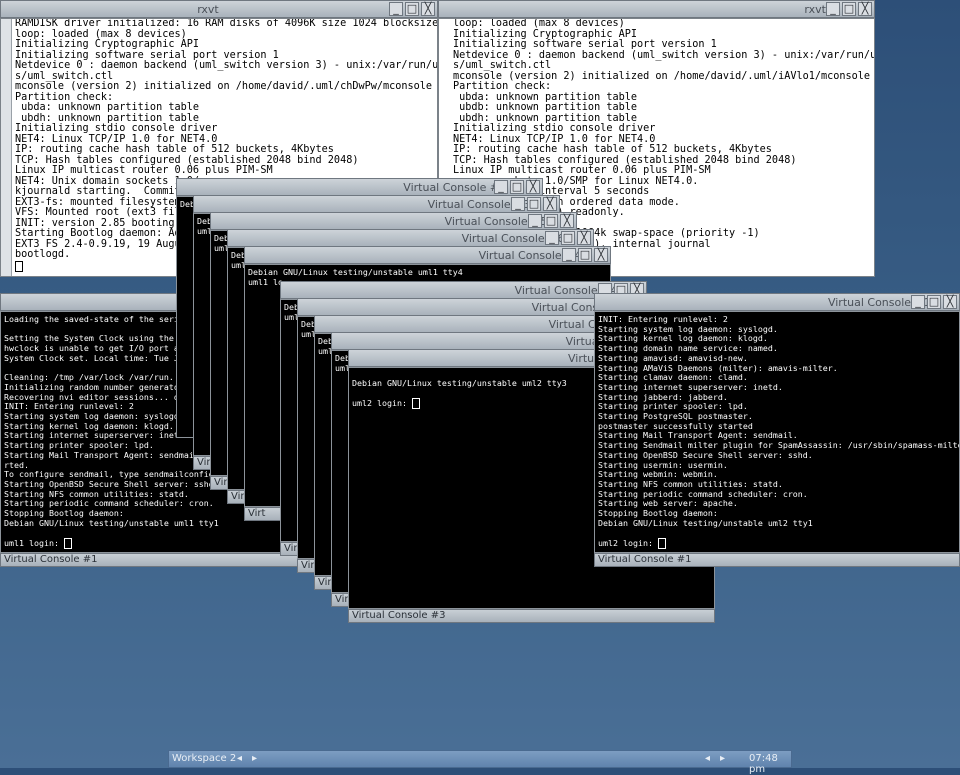 The width and height of the screenshot is (960, 775). Describe the element at coordinates (34, 543) in the screenshot. I see `login-prompt: uml1 login:` at that location.